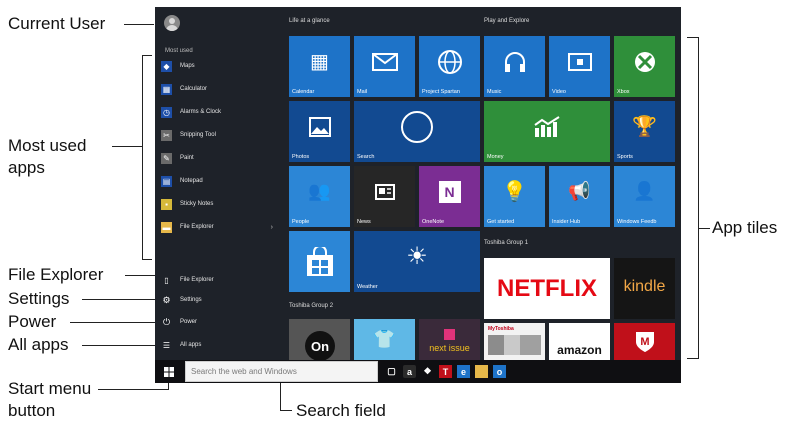  What do you see at coordinates (644, 61) in the screenshot?
I see `xbox-icon` at bounding box center [644, 61].